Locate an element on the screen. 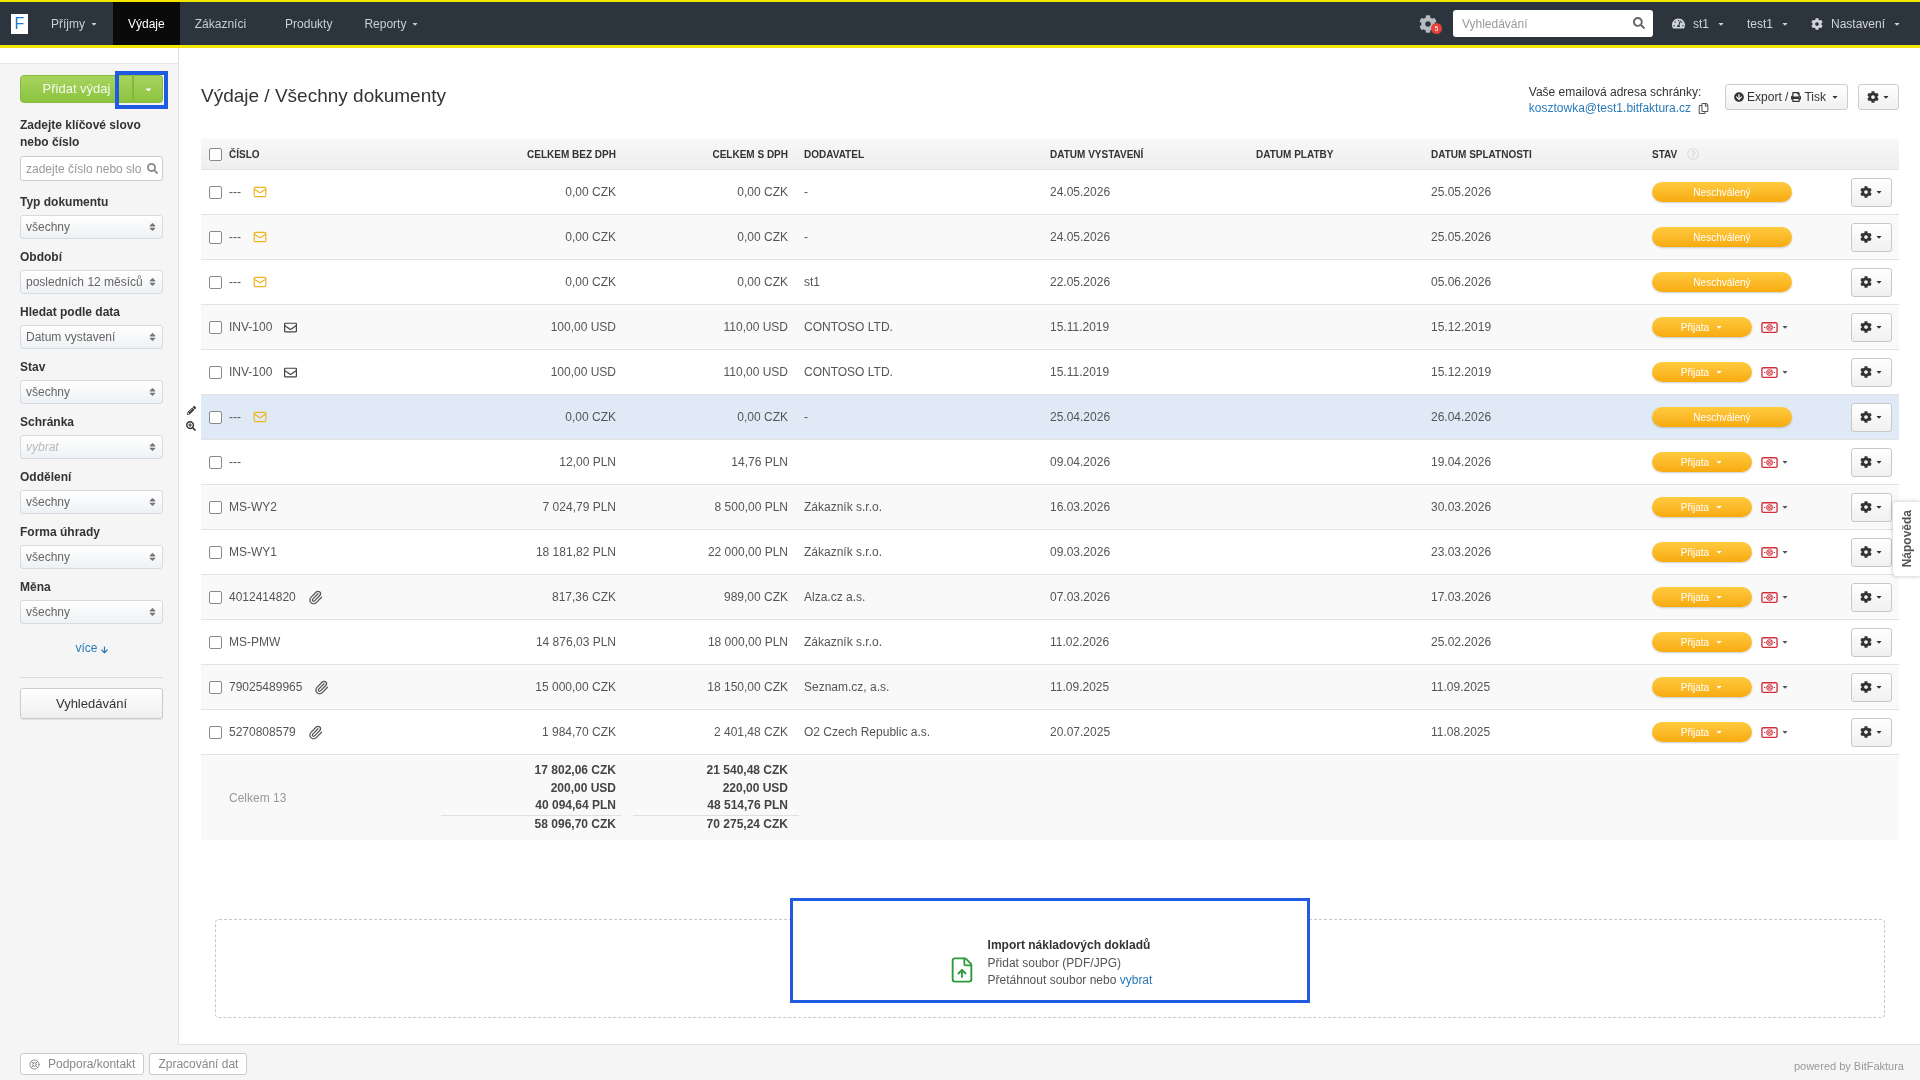  menu-dropdown: Nastavení is located at coordinates (1855, 23).